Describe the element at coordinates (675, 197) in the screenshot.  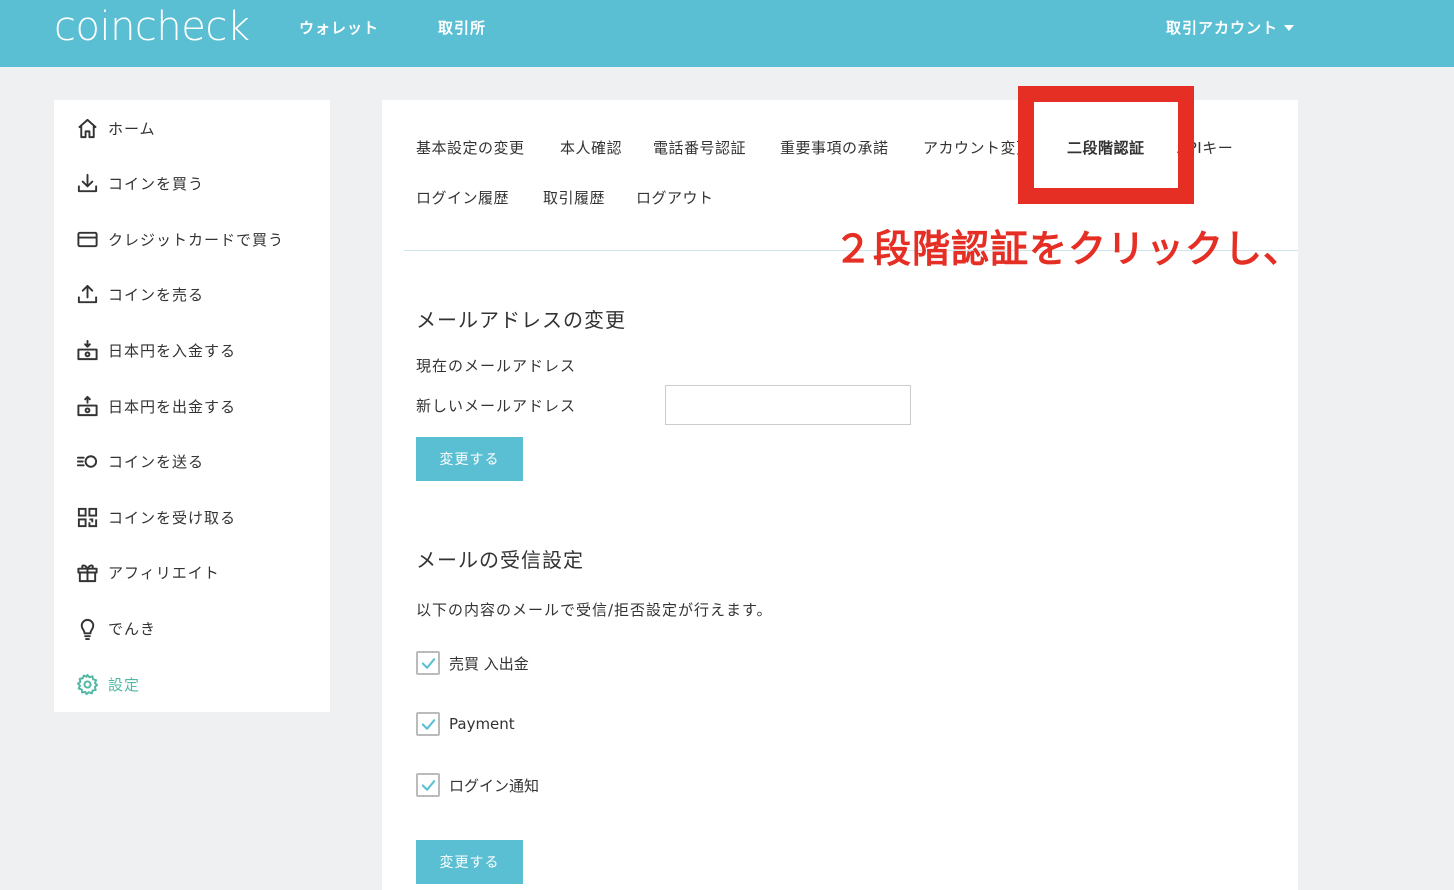
I see `tab-logout: ログアウト` at that location.